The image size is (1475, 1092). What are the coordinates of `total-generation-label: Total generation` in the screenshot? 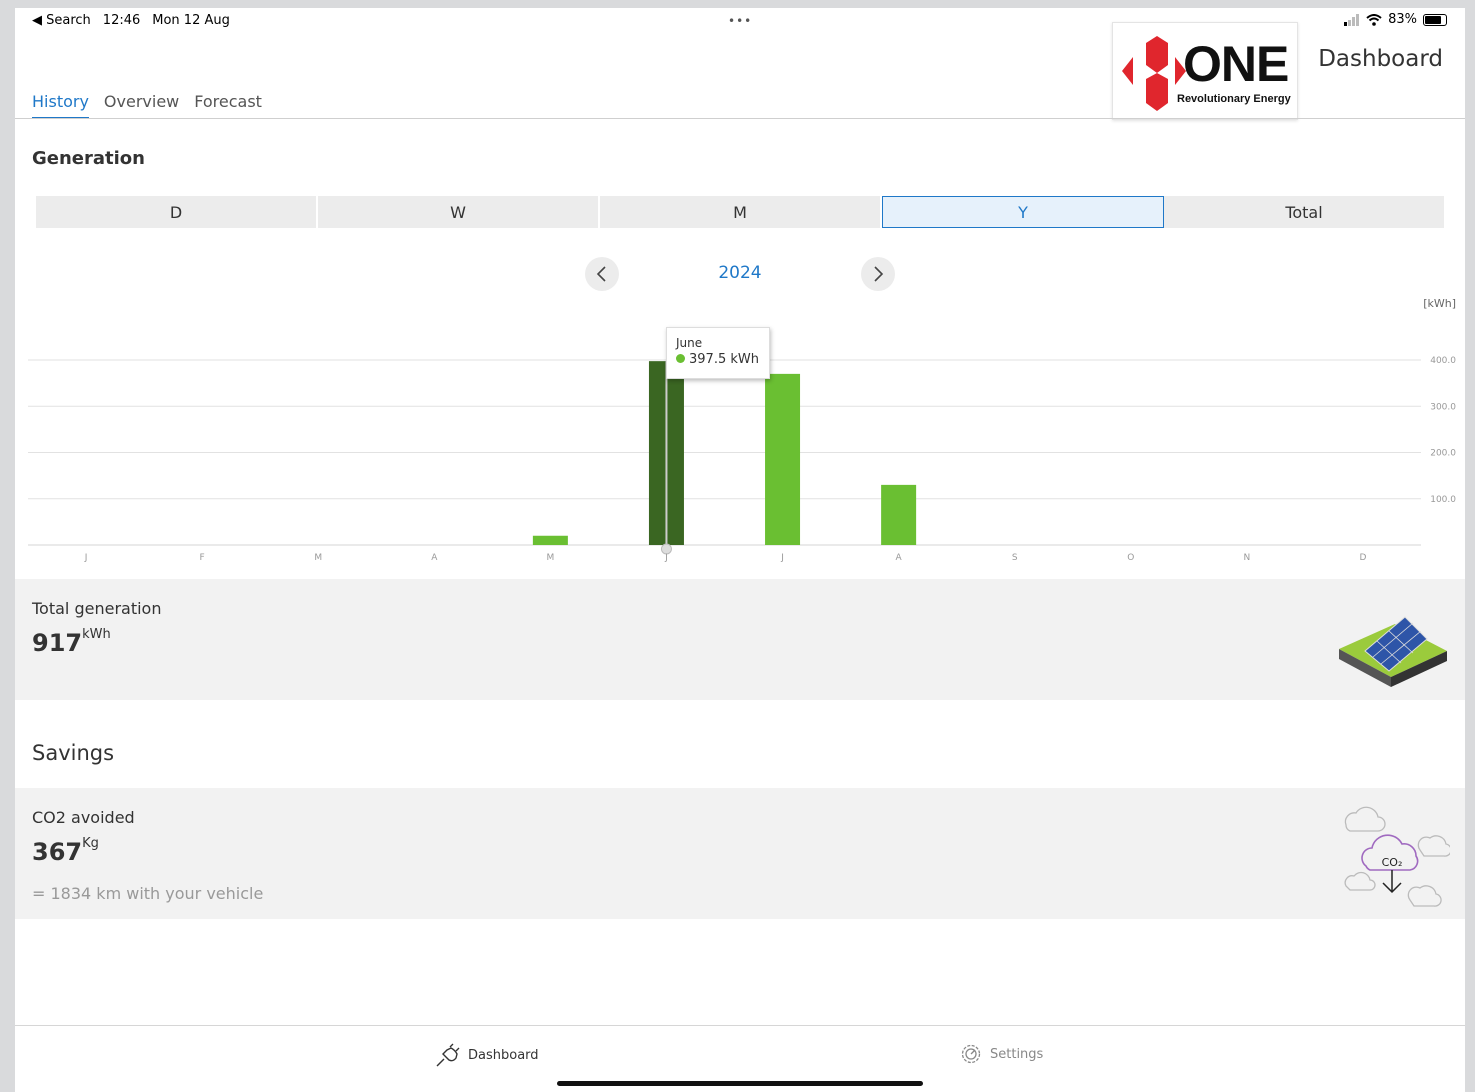 It's located at (97, 608).